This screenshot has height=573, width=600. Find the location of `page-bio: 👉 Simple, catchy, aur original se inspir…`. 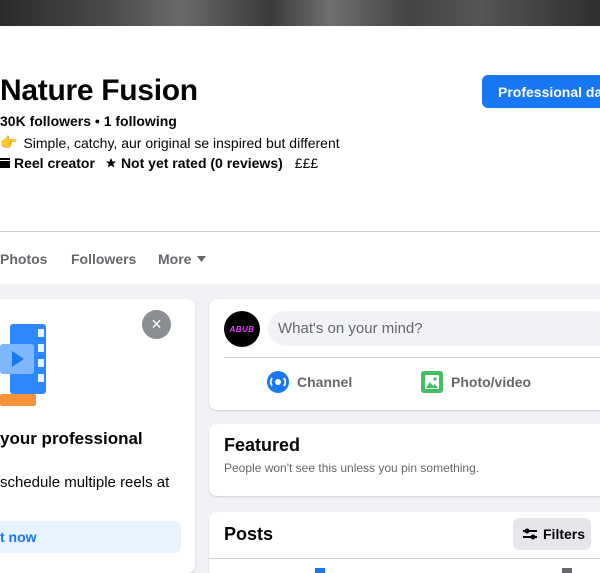

page-bio: 👉 Simple, catchy, aur original se inspir… is located at coordinates (170, 142).